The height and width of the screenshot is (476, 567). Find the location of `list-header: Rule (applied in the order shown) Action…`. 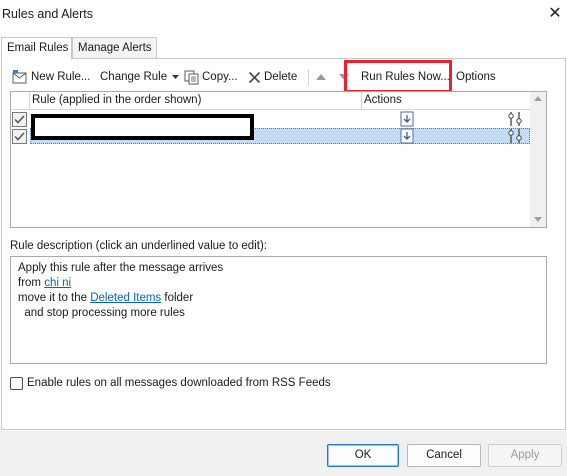

list-header: Rule (applied in the order shown) Action… is located at coordinates (270, 101).